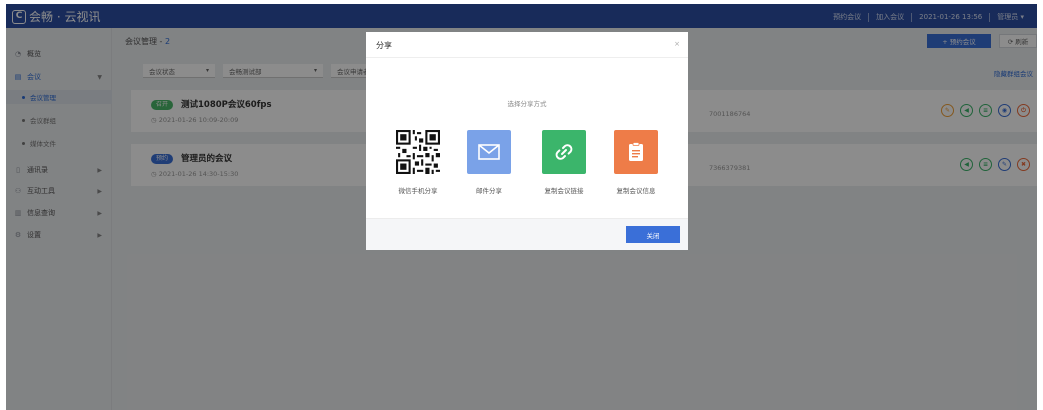 The image size is (1043, 410). What do you see at coordinates (636, 191) in the screenshot?
I see `share-option-label: 复制会议信息` at bounding box center [636, 191].